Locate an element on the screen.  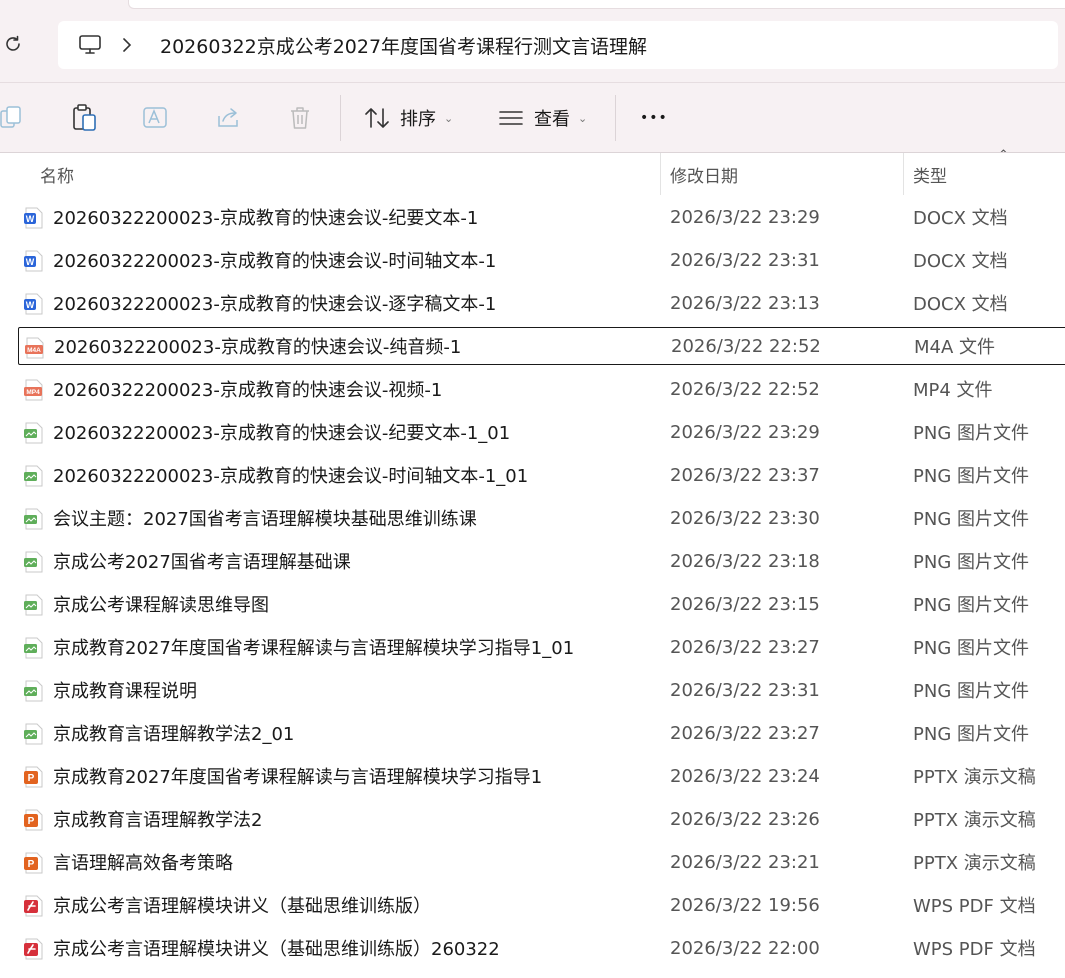
svg-text: MP4 is located at coordinates (33, 392).